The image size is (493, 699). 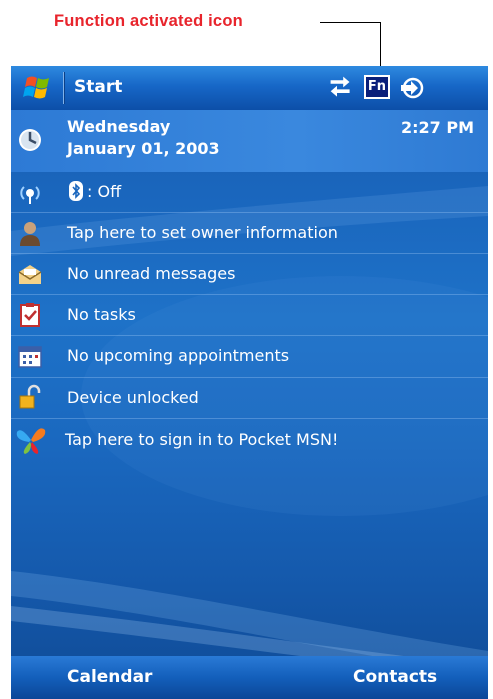 I want to click on callout-leader-line, so click(x=350, y=22).